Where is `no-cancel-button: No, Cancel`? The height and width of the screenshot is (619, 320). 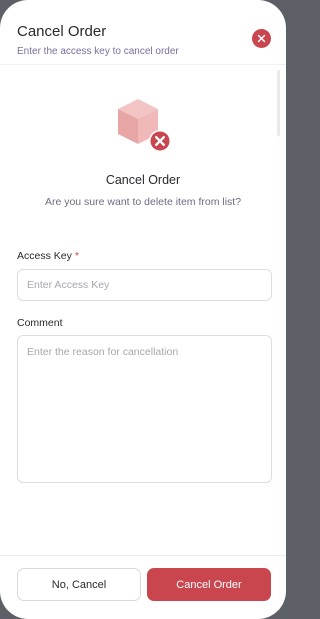
no-cancel-button: No, Cancel is located at coordinates (79, 584).